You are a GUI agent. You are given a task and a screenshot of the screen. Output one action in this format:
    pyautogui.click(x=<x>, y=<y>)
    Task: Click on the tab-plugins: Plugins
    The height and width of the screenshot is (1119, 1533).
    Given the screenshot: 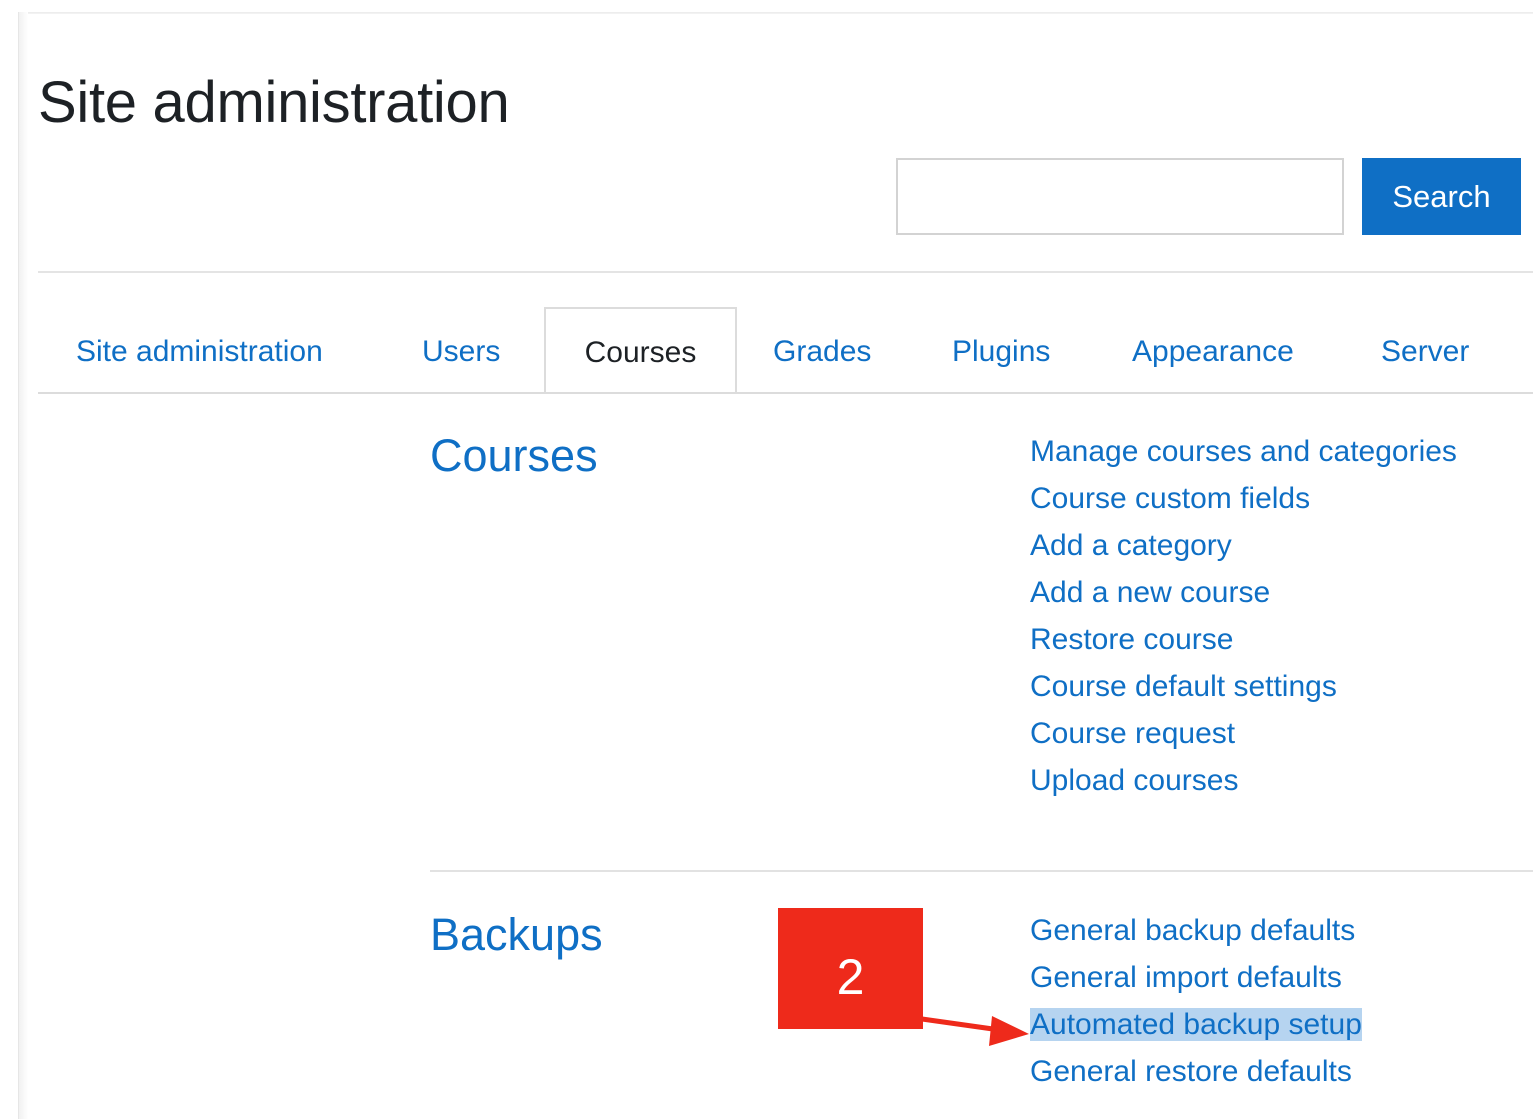 What is the action you would take?
    pyautogui.click(x=1001, y=352)
    